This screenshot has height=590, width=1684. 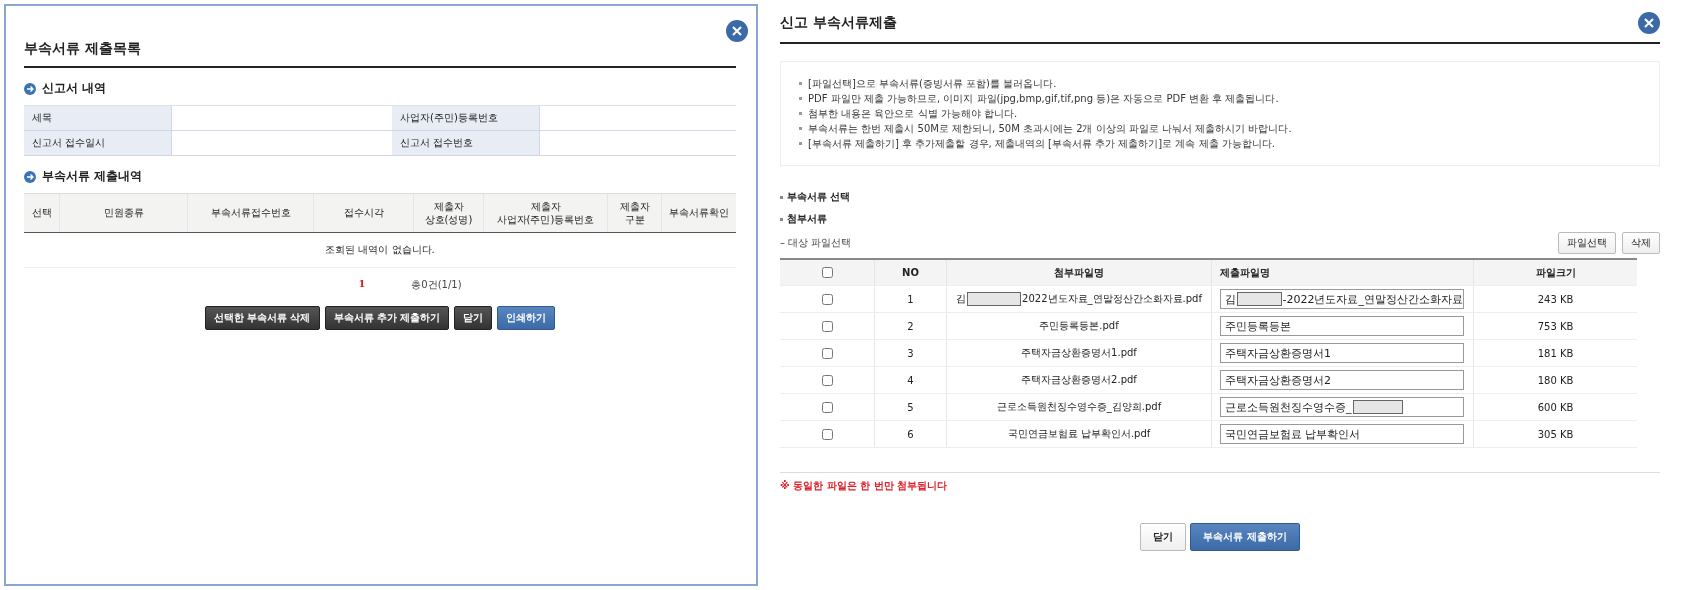 I want to click on page-link: 1, so click(x=362, y=285).